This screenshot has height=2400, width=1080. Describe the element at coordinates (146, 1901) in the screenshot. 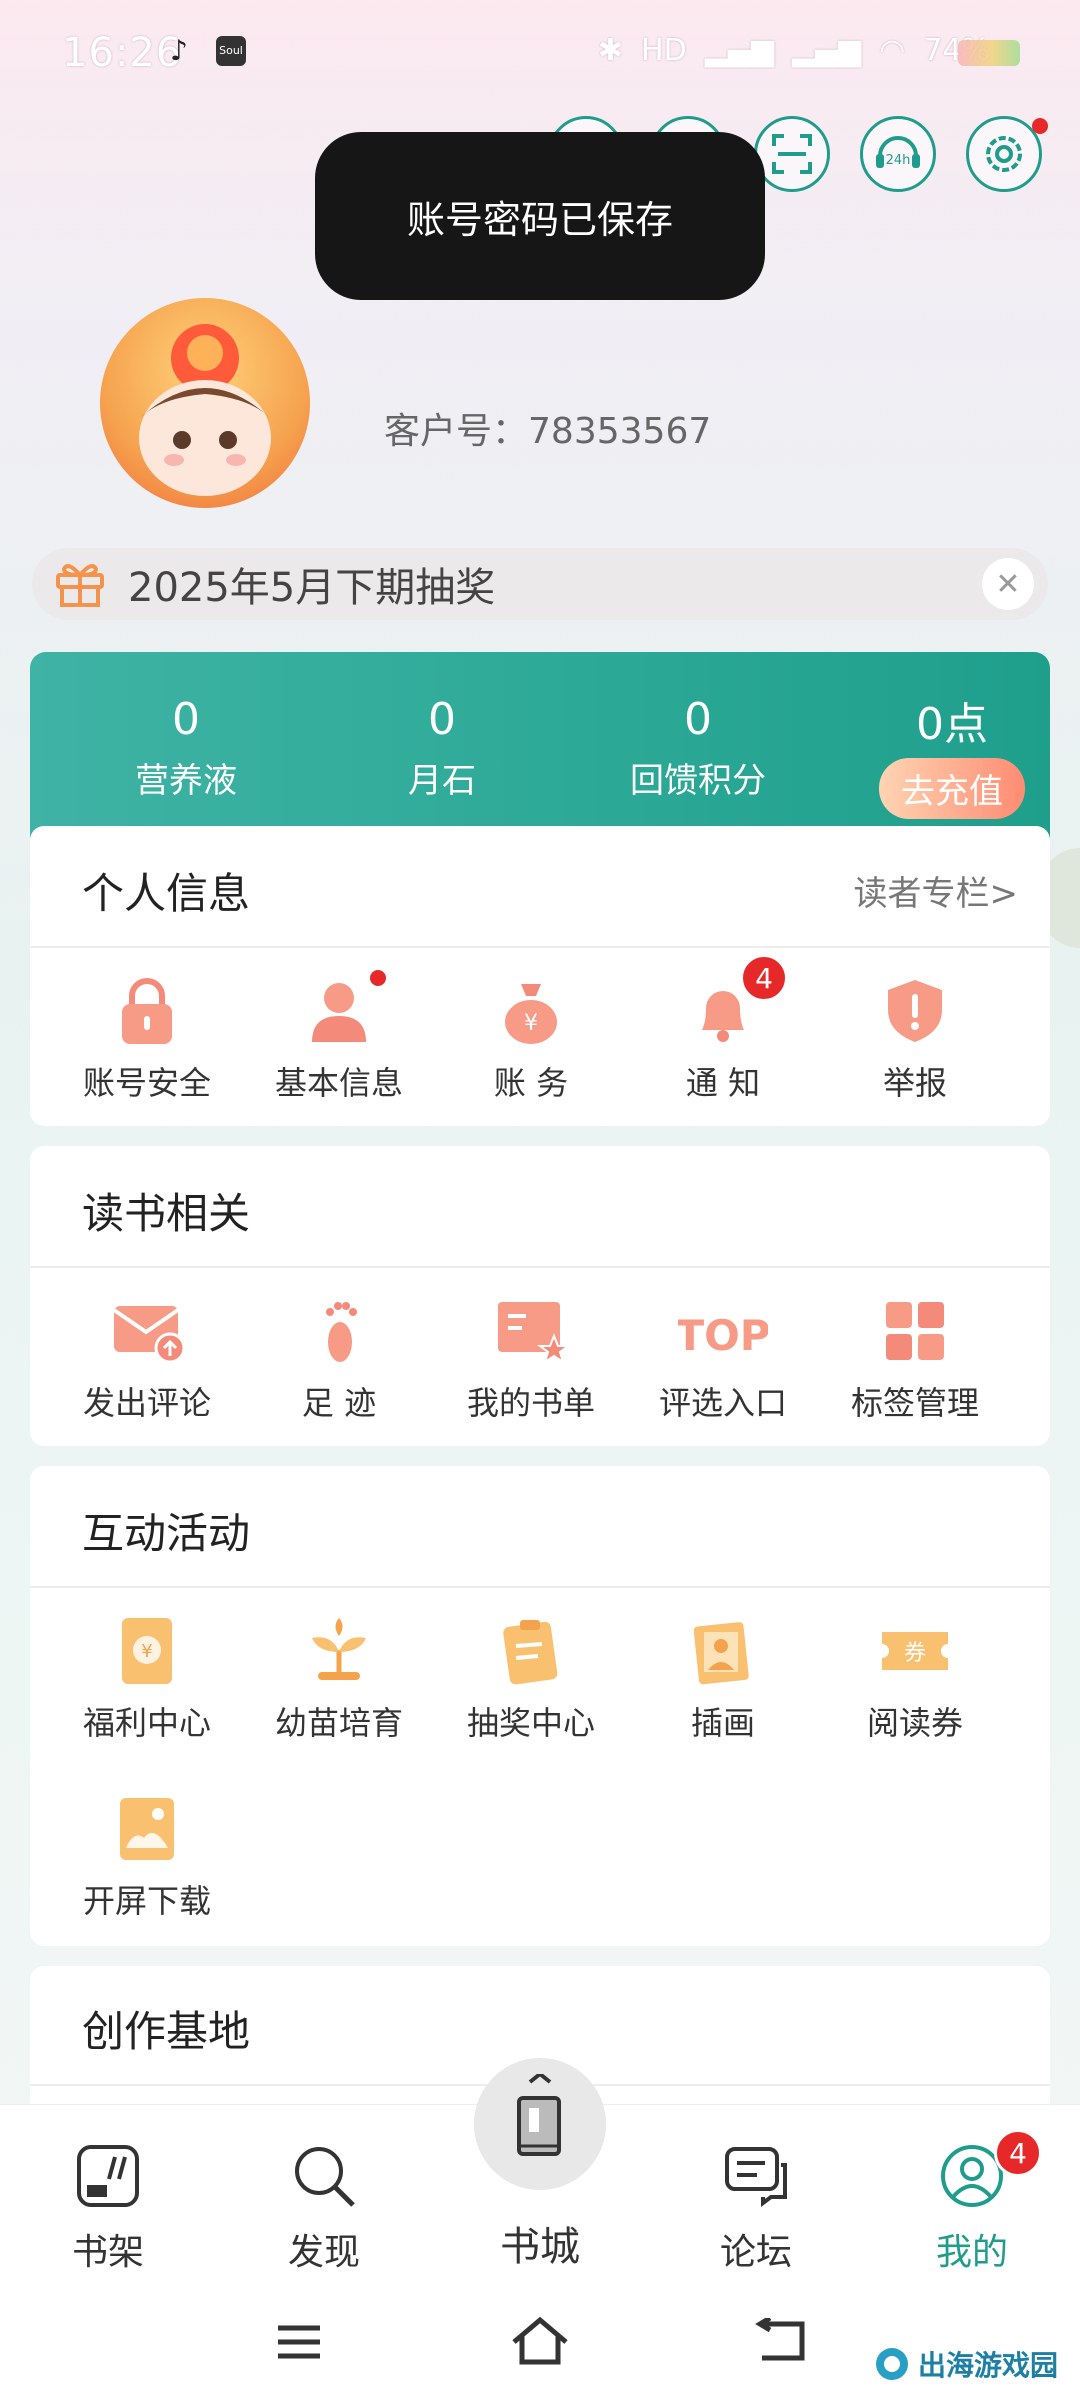

I see `item-label: 开屏下载` at that location.